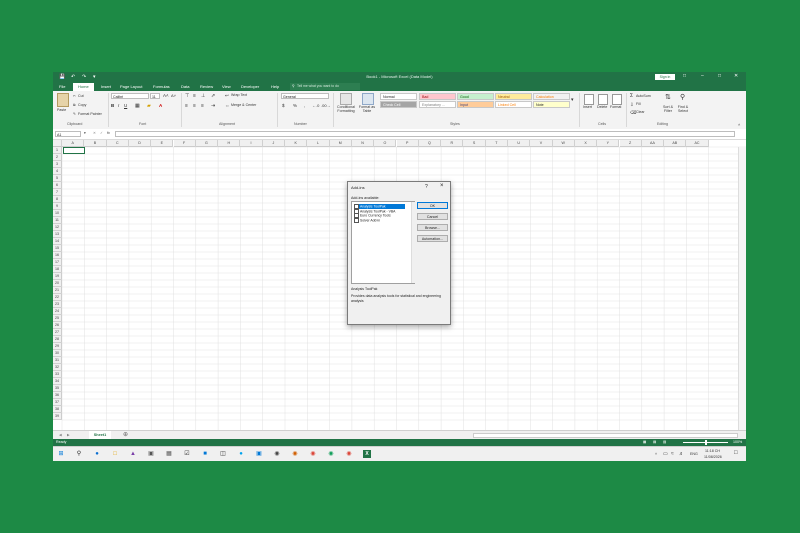 This screenshot has height=533, width=800. What do you see at coordinates (203, 96) in the screenshot?
I see `bottom-align-icon: ⊥` at bounding box center [203, 96].